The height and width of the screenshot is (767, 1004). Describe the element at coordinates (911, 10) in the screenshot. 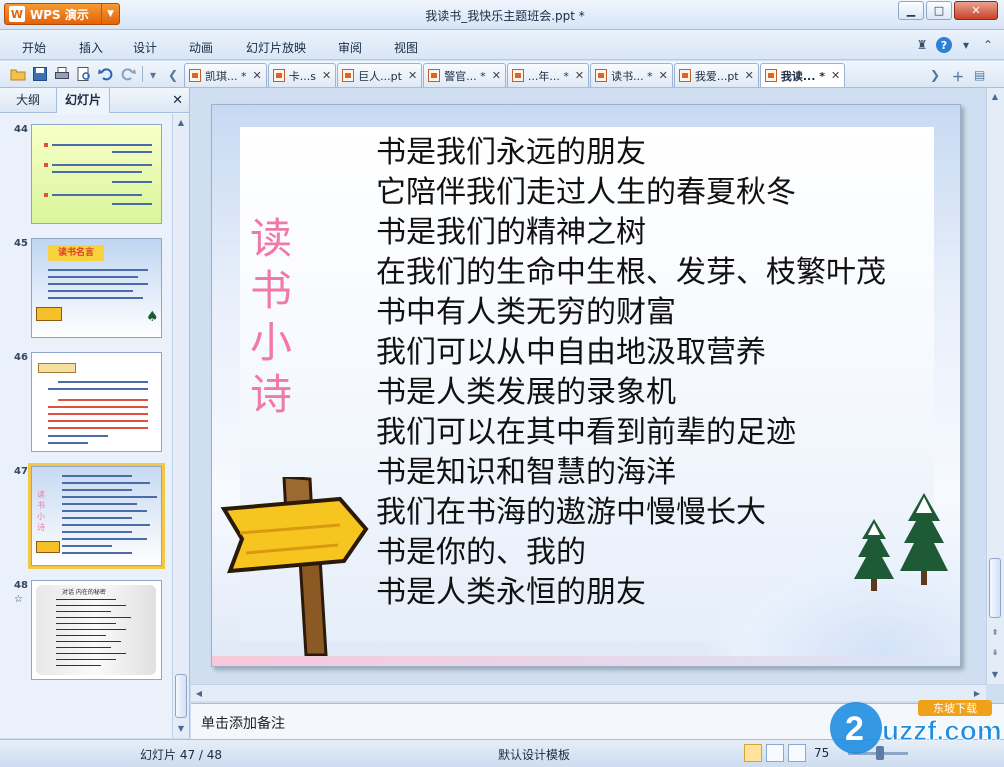

I see `minimize-button: ▁` at that location.